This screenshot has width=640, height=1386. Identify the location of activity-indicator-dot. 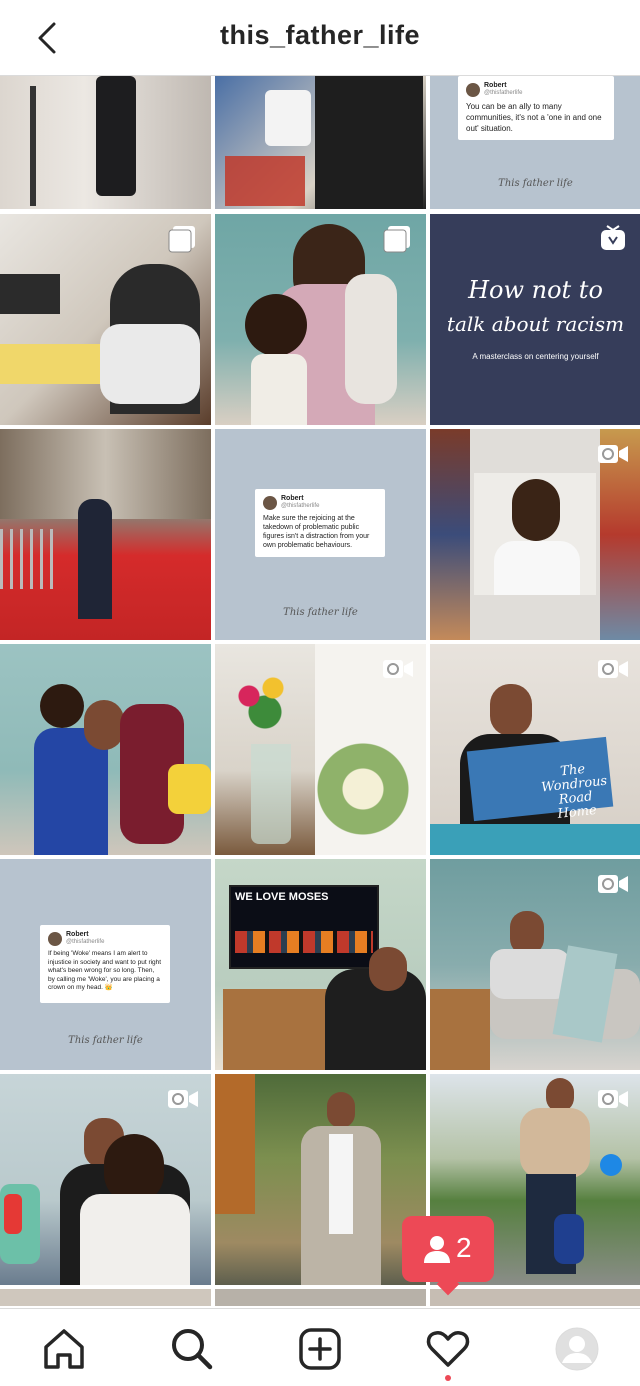
(448, 1378).